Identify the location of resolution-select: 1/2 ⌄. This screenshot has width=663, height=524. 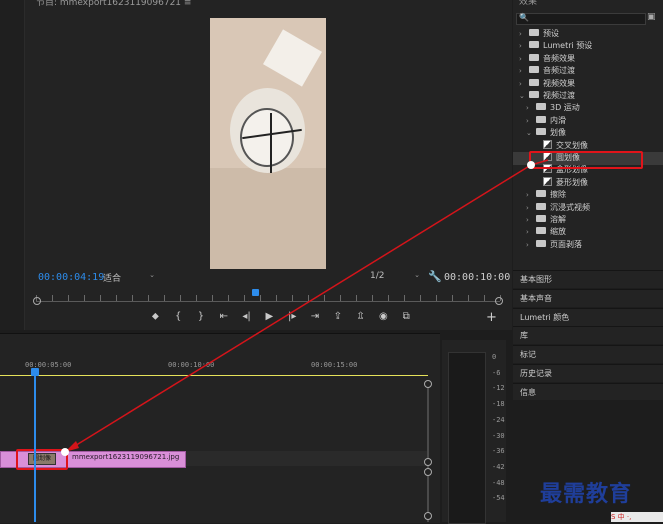
(395, 277).